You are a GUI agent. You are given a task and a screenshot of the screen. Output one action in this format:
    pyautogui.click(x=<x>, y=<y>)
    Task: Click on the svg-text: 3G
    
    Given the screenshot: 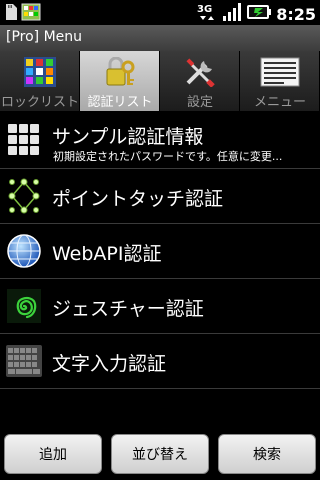 What is the action you would take?
    pyautogui.click(x=204, y=9)
    